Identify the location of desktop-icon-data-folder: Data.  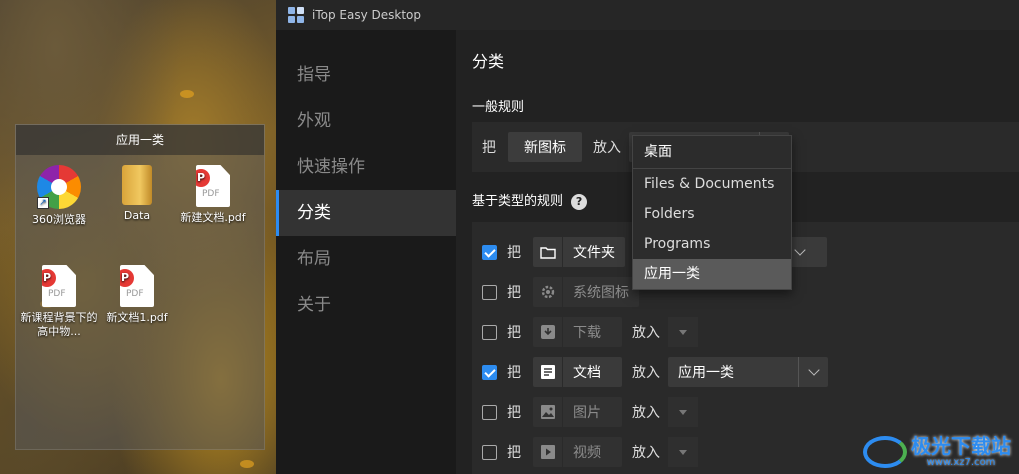
(137, 194).